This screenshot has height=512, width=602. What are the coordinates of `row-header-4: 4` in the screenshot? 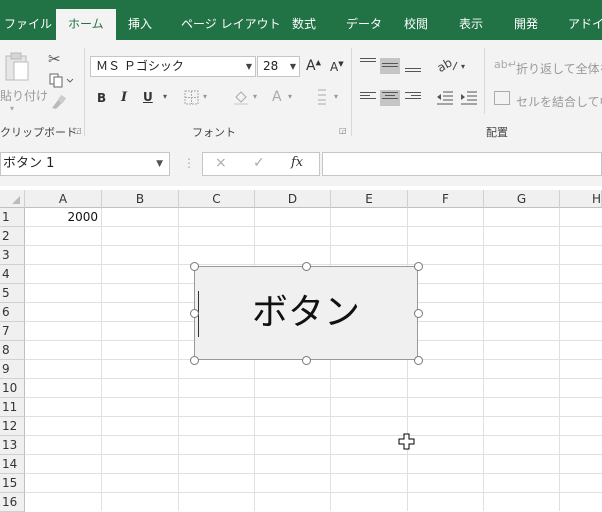 It's located at (12, 274).